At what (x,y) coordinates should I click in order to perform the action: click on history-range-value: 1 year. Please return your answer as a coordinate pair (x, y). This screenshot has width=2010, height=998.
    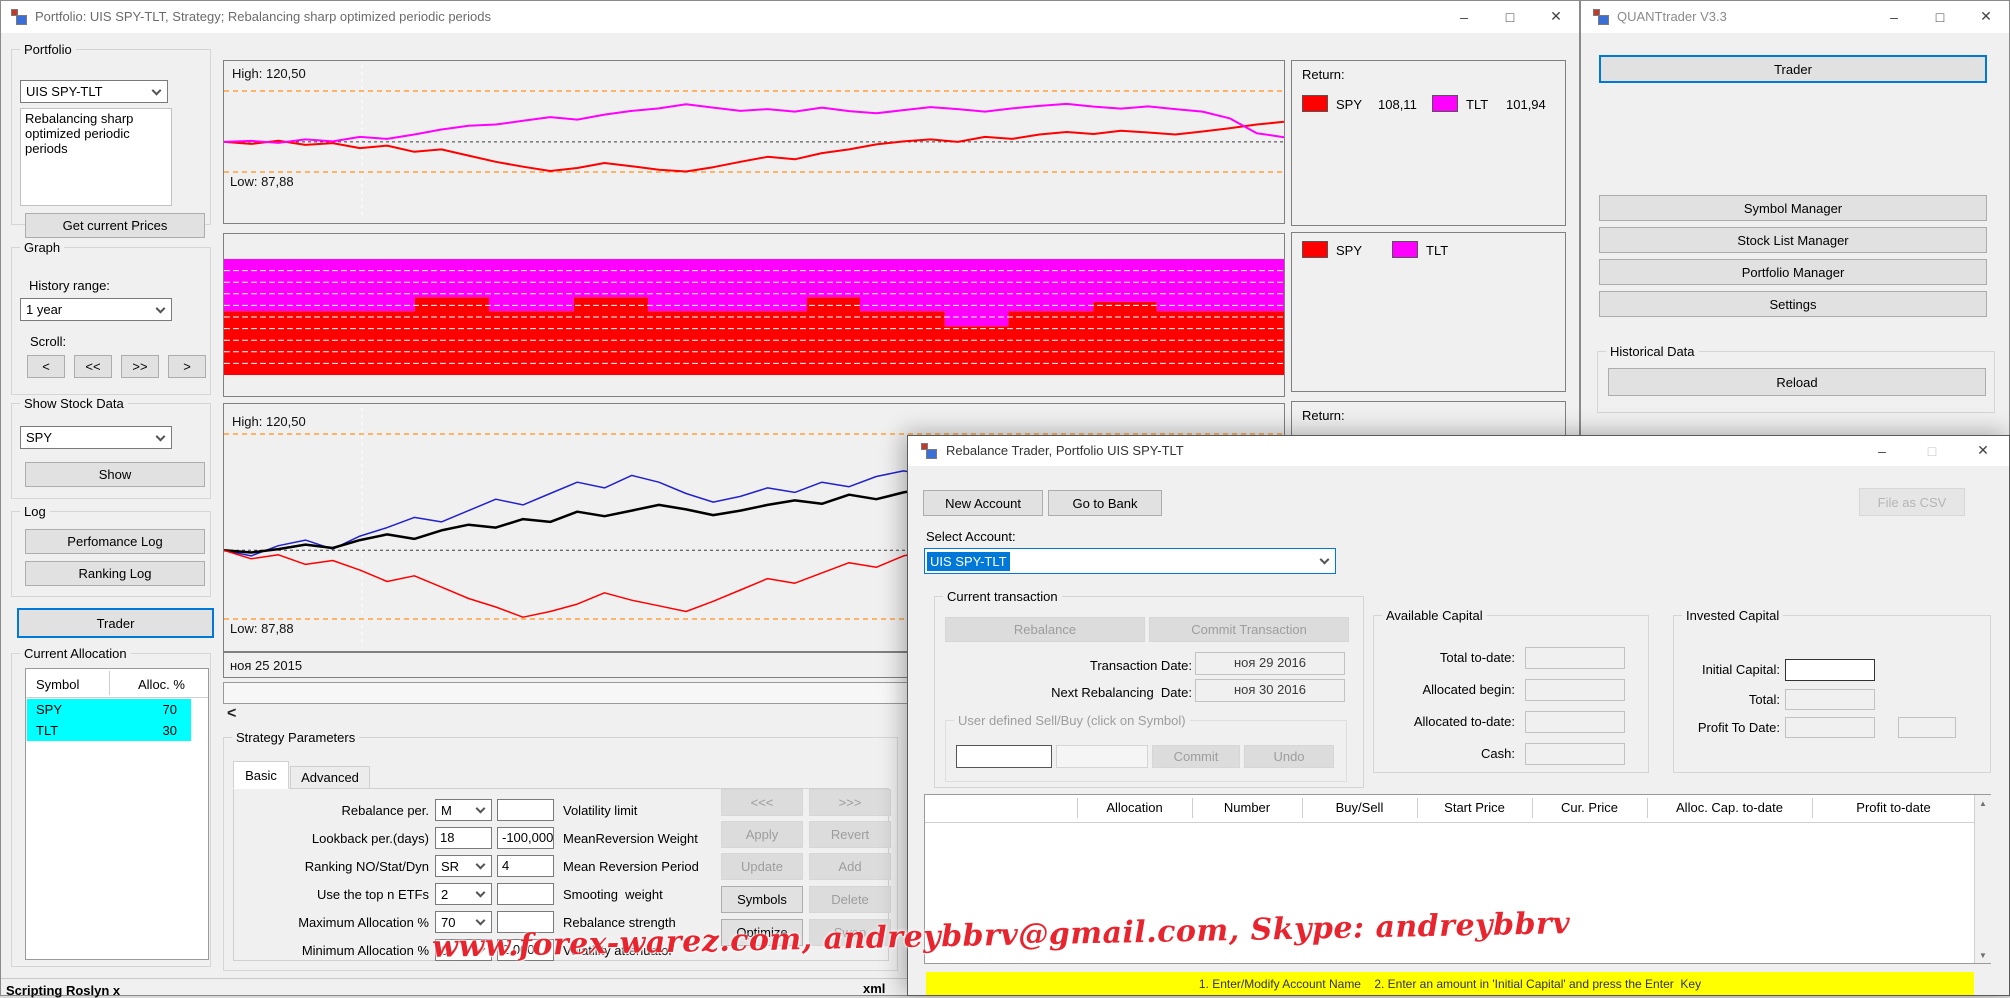
    Looking at the image, I should click on (44, 309).